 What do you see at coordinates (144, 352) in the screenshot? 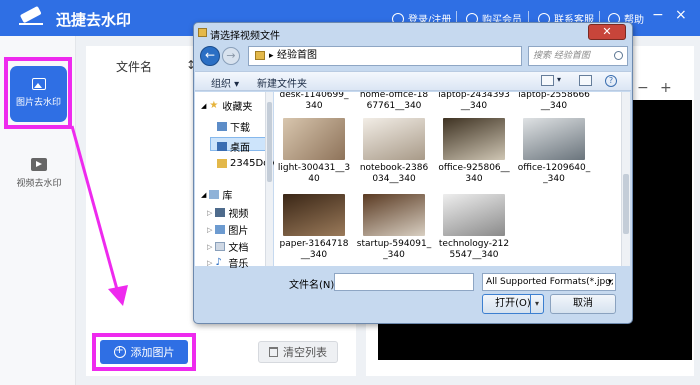
I see `highlight-box-add-button` at bounding box center [144, 352].